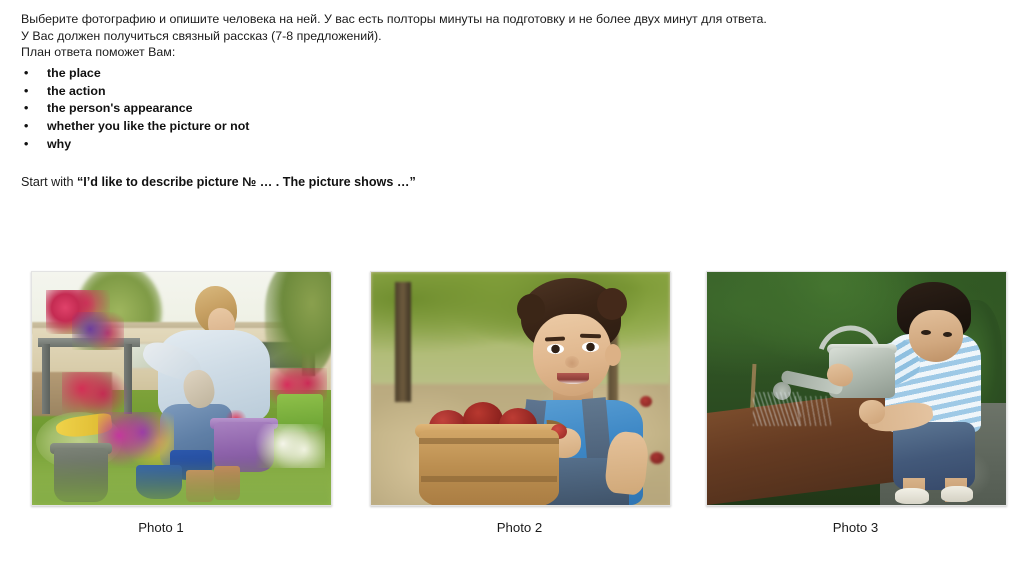 The width and height of the screenshot is (1024, 576). Describe the element at coordinates (471, 92) in the screenshot. I see `plan-item-the-action: • the action` at that location.